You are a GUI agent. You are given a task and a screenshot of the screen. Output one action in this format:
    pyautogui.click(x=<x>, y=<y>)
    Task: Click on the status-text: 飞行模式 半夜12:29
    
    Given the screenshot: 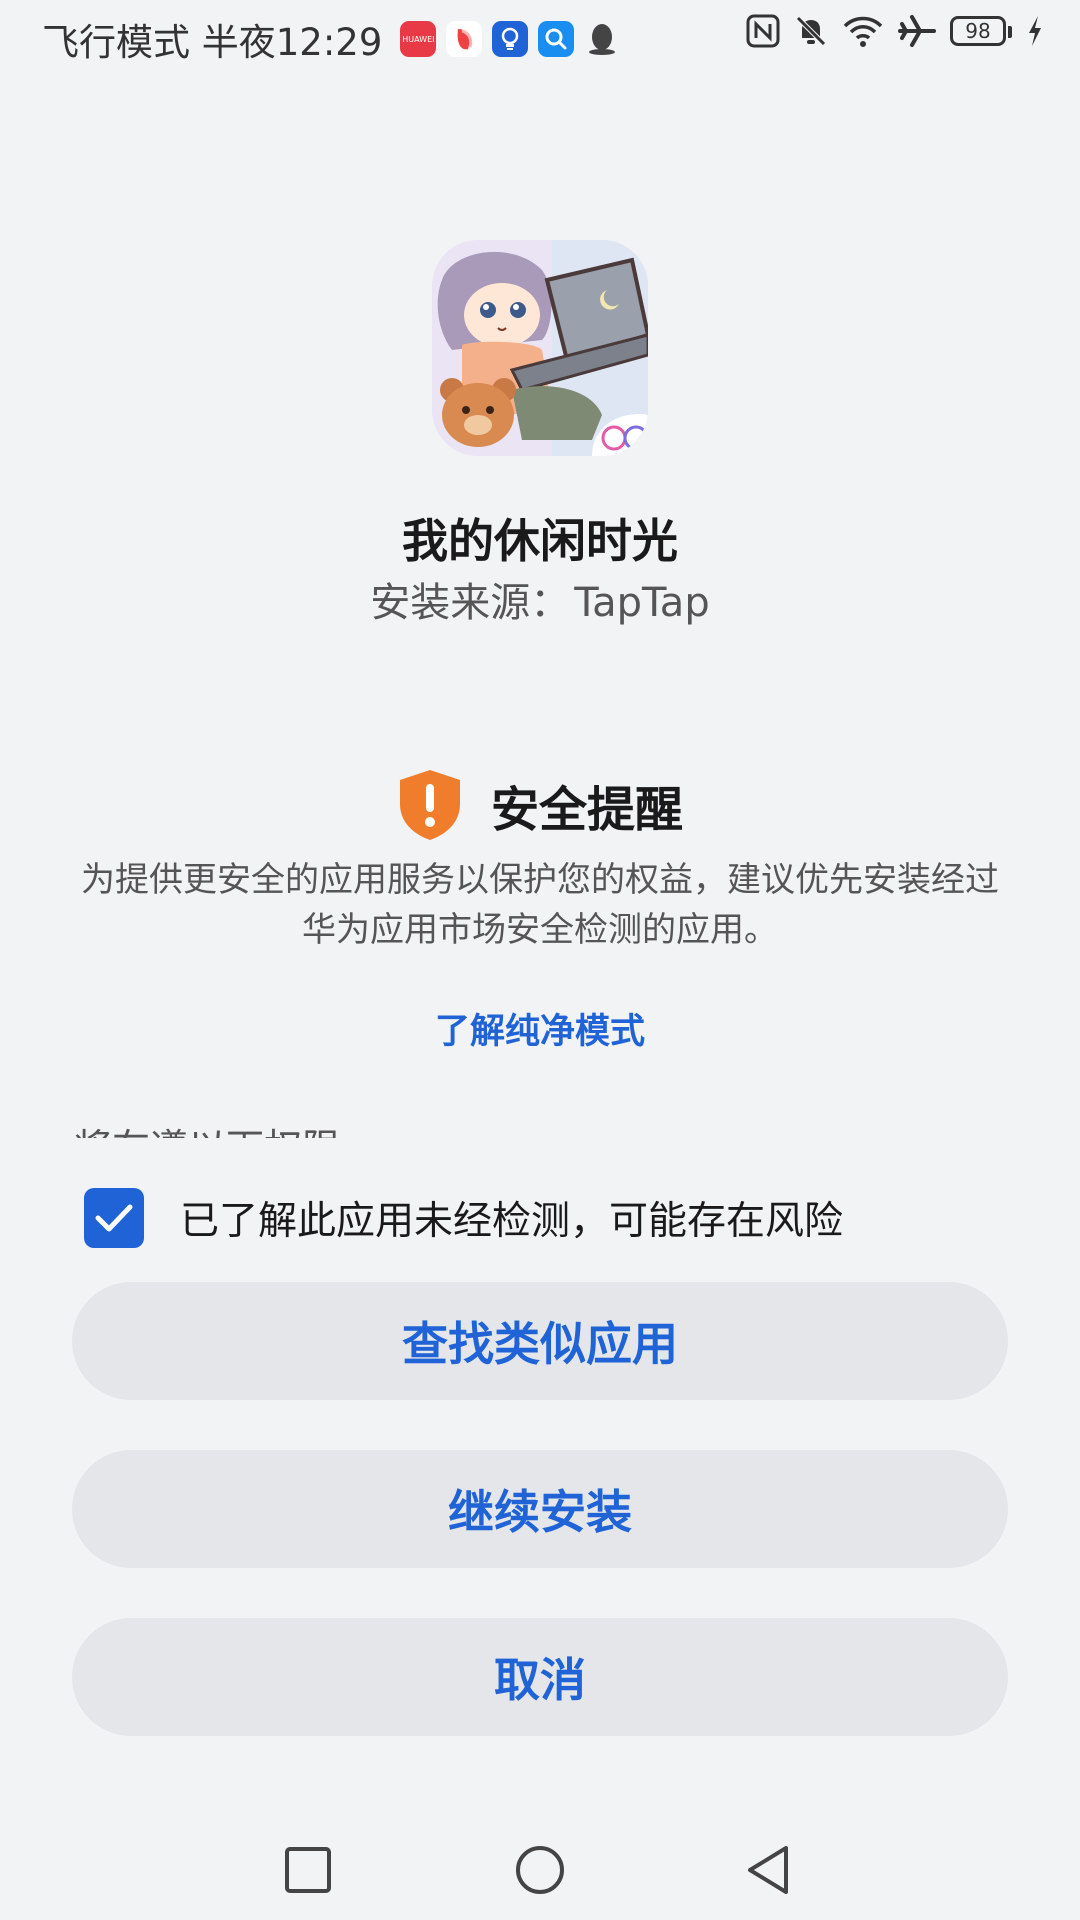 What is the action you would take?
    pyautogui.click(x=212, y=42)
    